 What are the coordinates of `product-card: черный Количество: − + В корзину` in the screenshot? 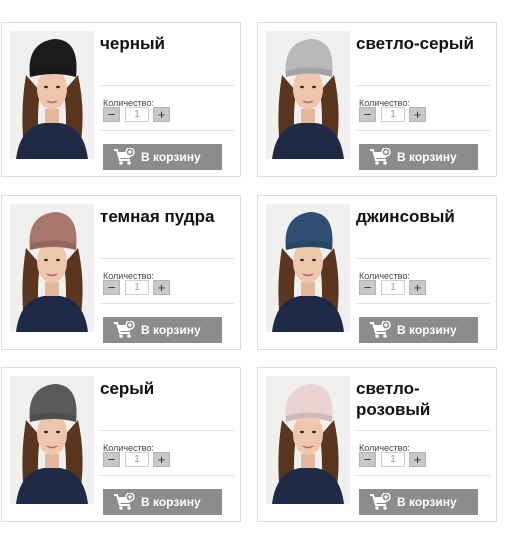 It's located at (121, 99).